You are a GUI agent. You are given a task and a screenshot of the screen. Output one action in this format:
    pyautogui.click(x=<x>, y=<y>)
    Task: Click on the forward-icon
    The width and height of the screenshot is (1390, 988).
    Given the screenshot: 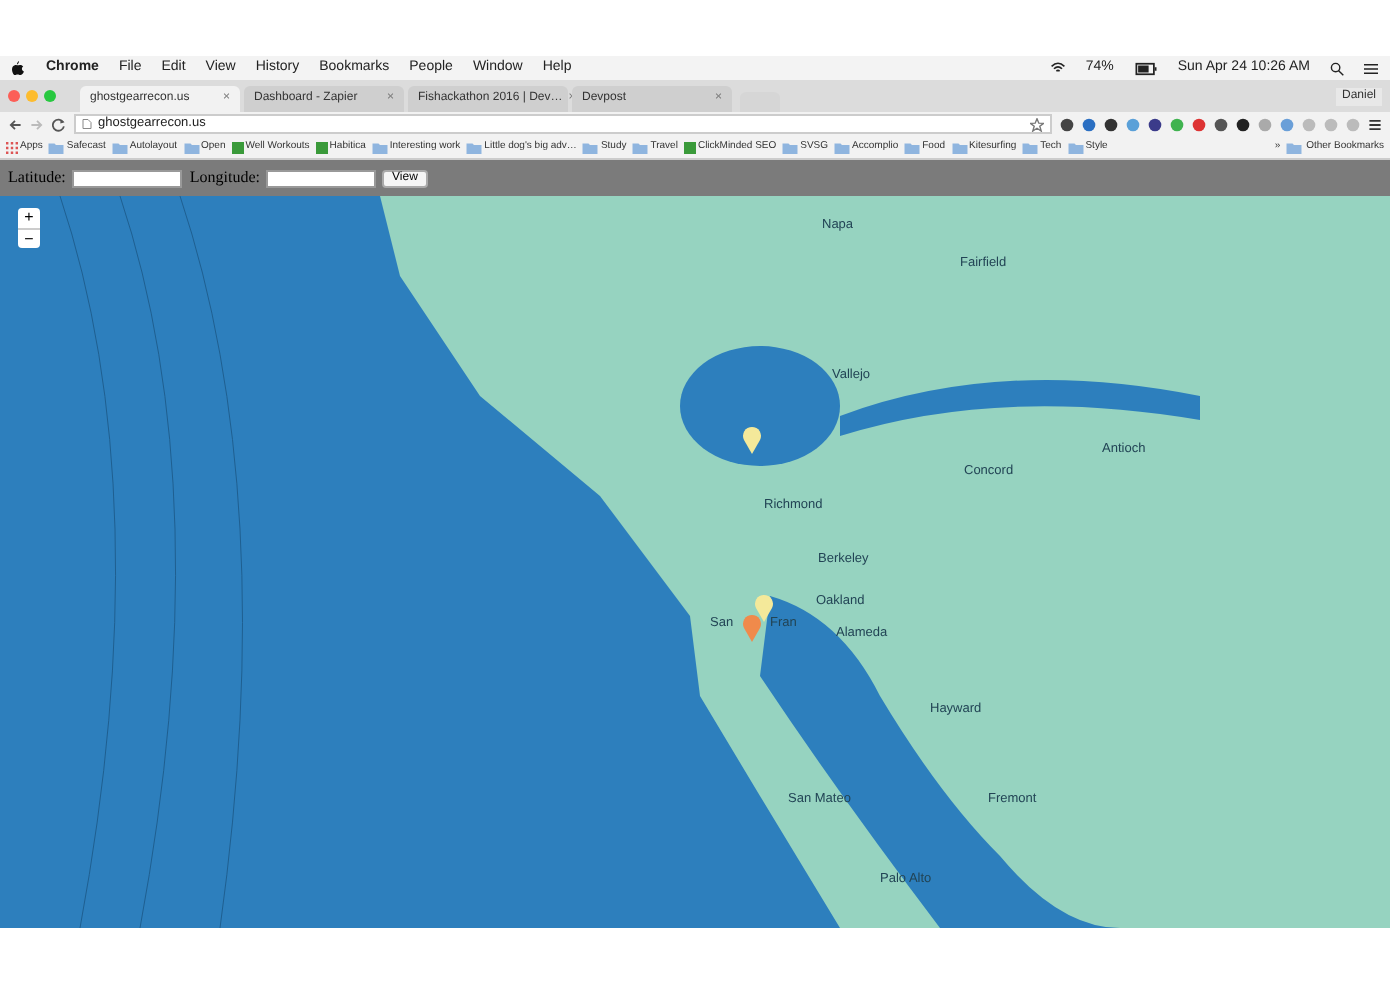 What is the action you would take?
    pyautogui.click(x=37, y=124)
    